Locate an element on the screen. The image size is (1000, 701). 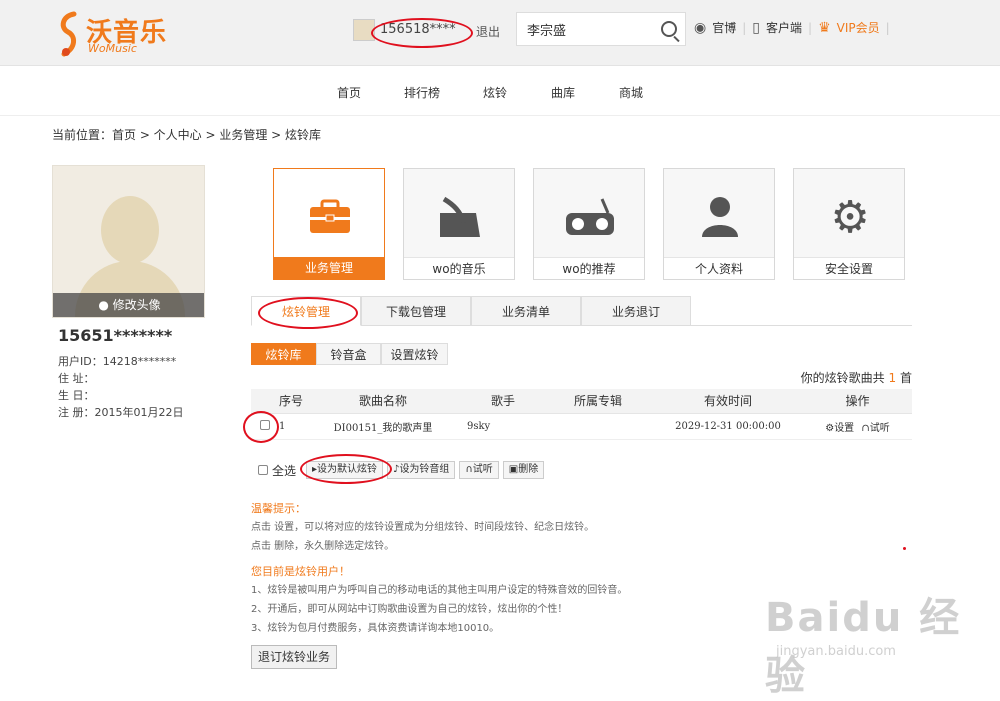
nav-library: 曲库 is located at coordinates (563, 92).